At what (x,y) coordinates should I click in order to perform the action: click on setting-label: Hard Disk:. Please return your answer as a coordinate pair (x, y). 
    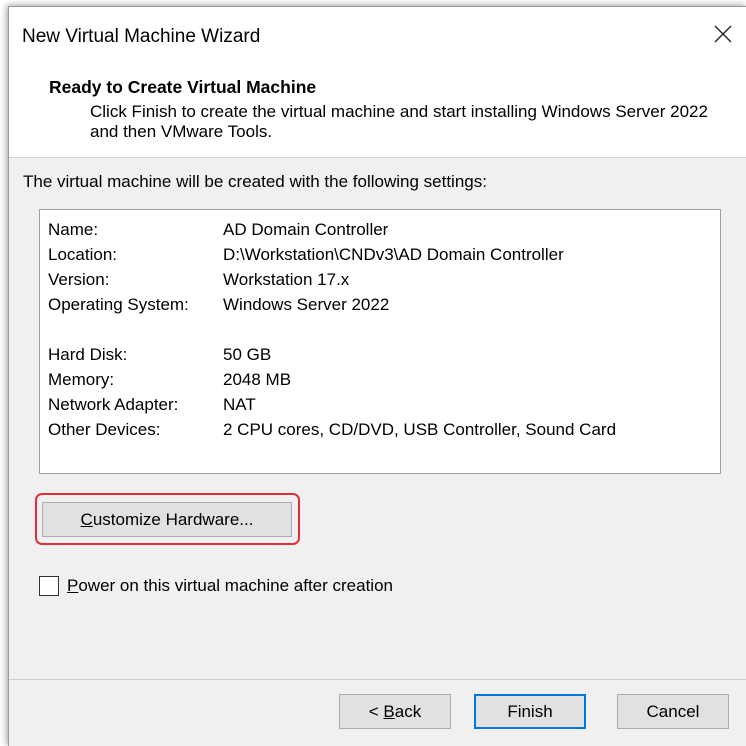
    Looking at the image, I should click on (88, 354).